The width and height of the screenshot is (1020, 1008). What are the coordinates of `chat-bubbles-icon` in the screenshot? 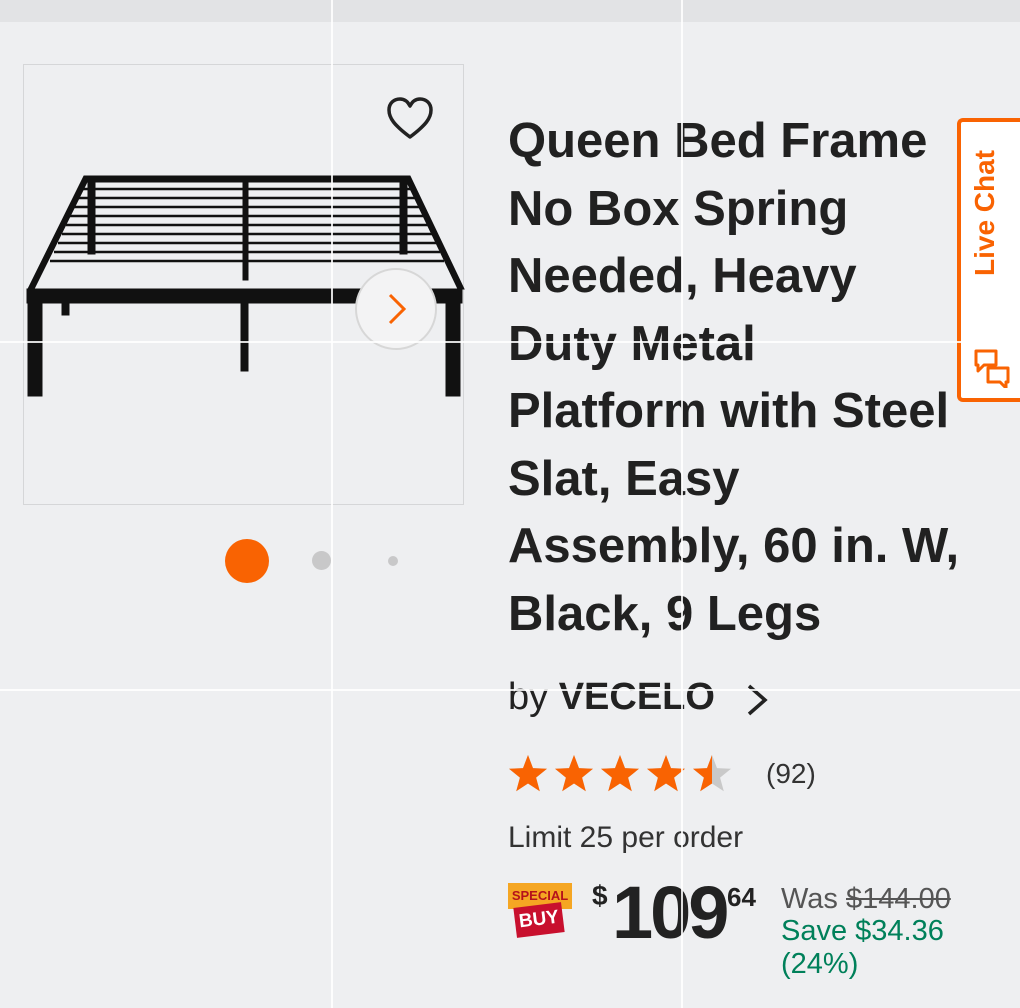 It's located at (992, 368).